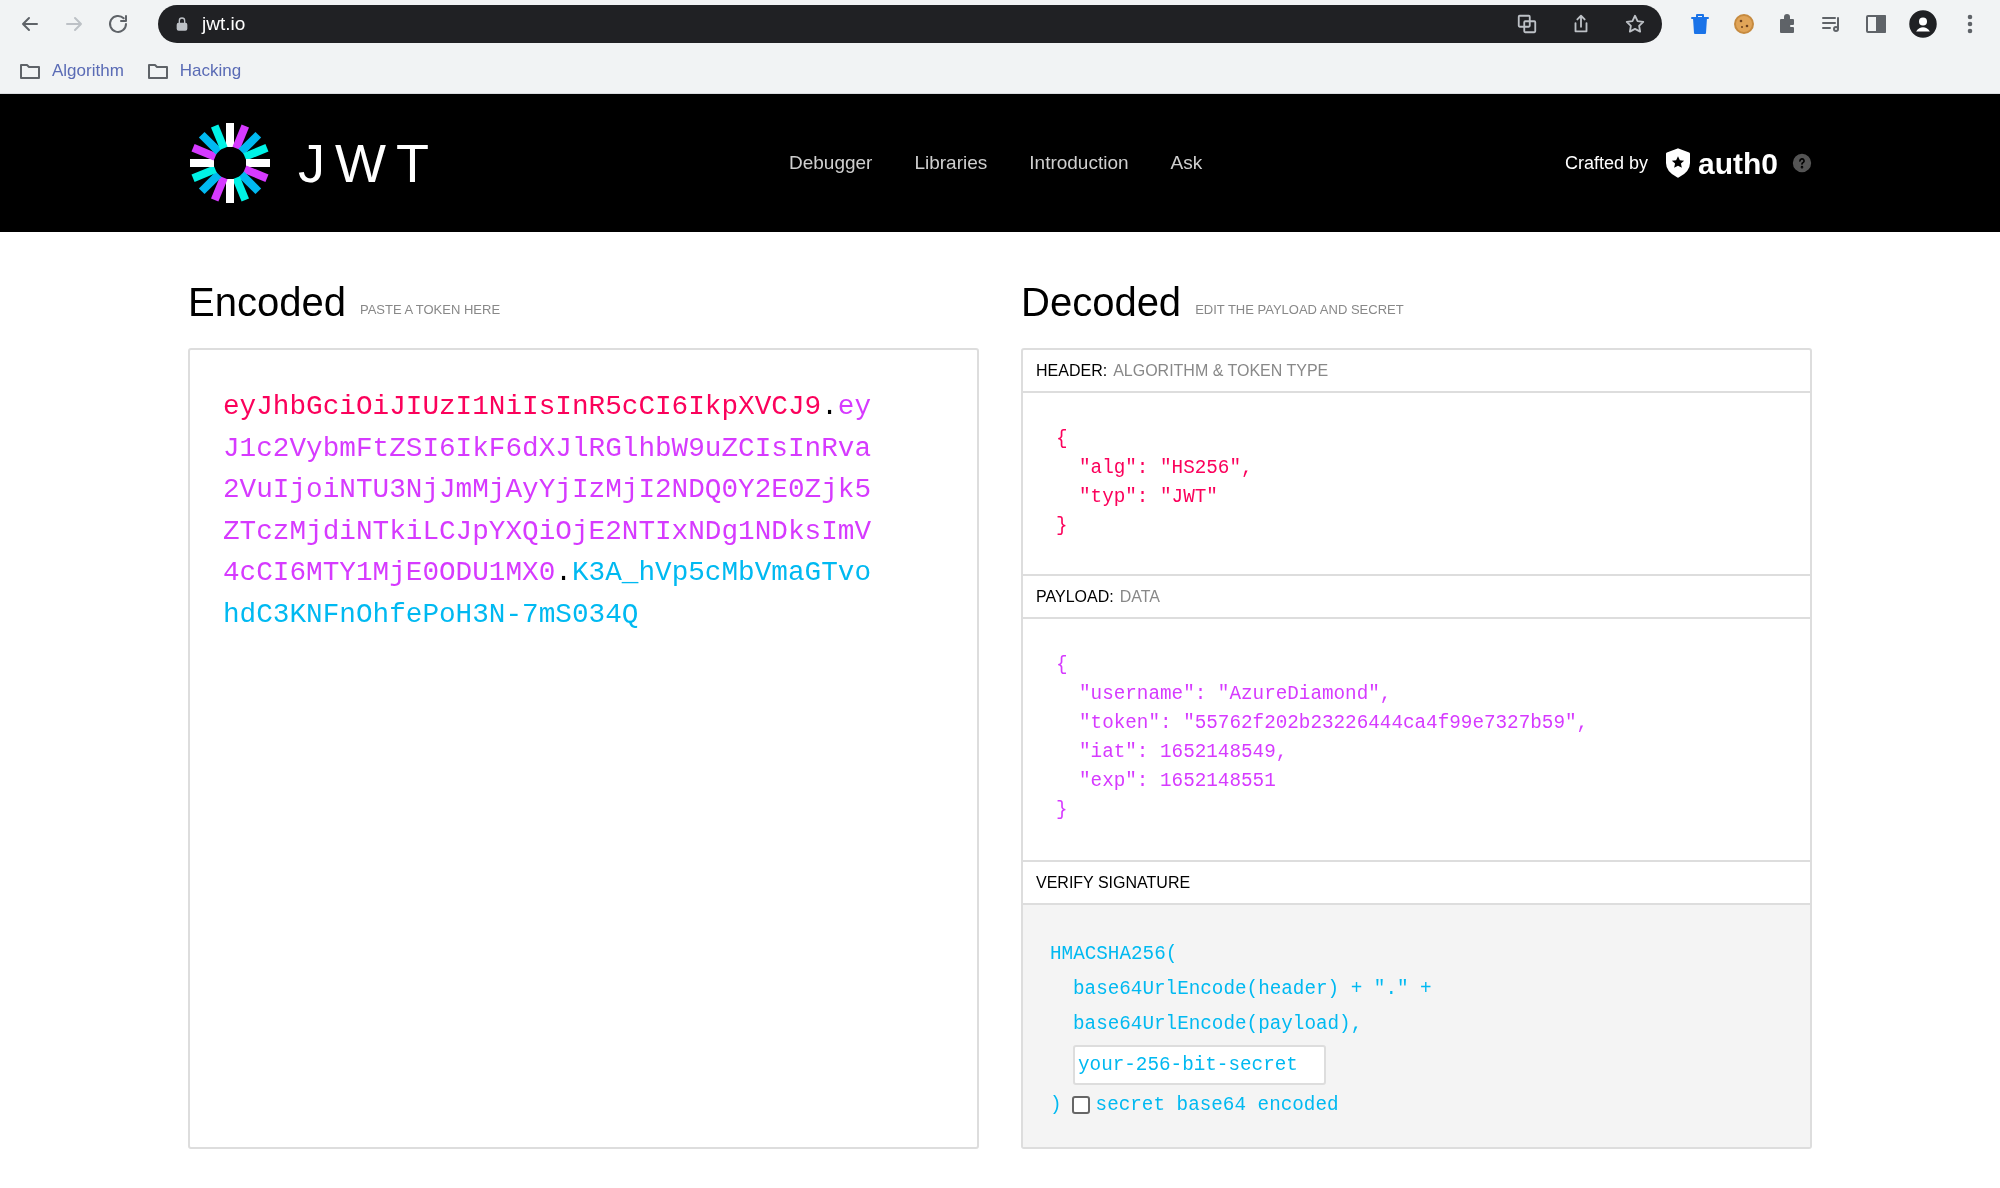 The height and width of the screenshot is (1188, 2000). I want to click on code-line: base64UrlEncode(header) + "." +, so click(1252, 989).